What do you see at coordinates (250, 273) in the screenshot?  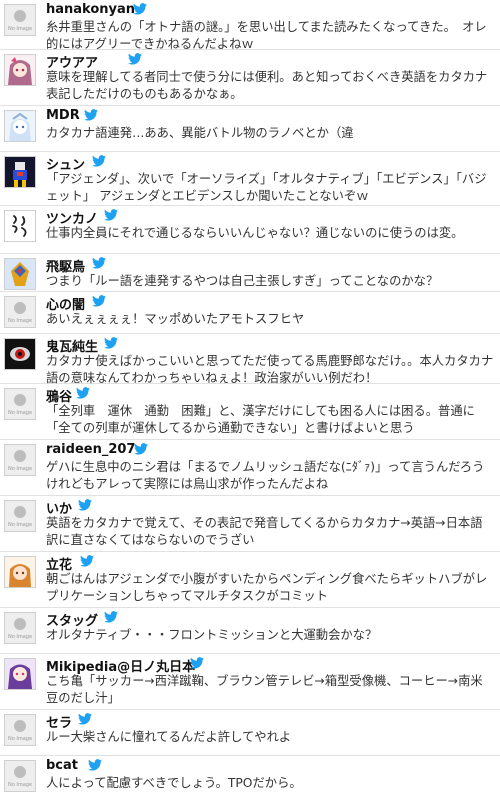 I see `tweet-item: 飛駆鳥 つまり「ルー語を連発するやつは自己主張しすぎ」ってことなのかな？` at bounding box center [250, 273].